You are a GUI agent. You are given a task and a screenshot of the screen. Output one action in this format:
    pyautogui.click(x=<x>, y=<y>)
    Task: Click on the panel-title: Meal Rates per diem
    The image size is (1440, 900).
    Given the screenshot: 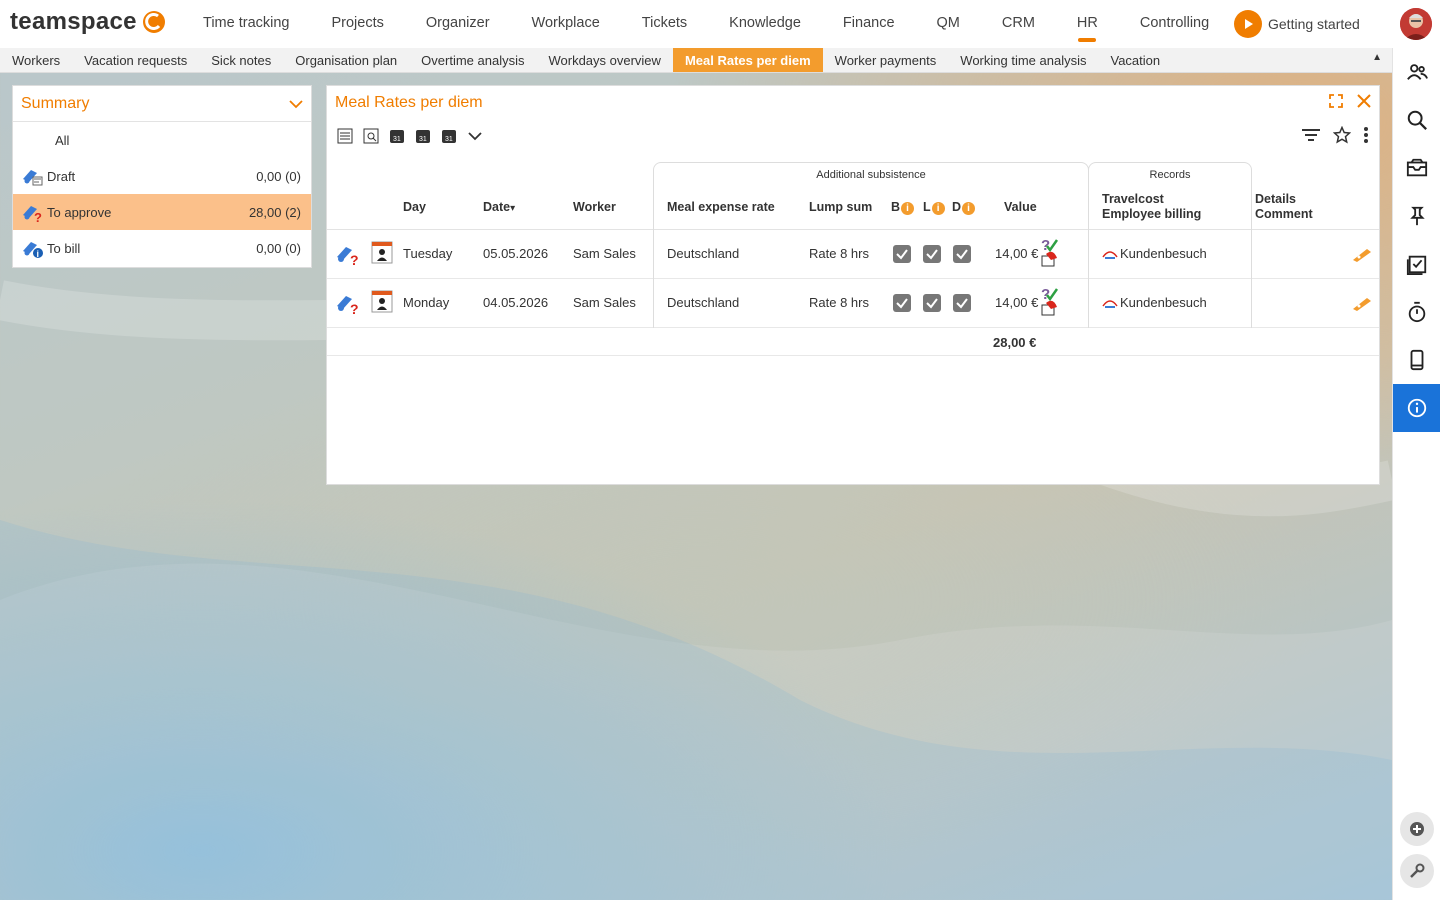 What is the action you would take?
    pyautogui.click(x=409, y=102)
    